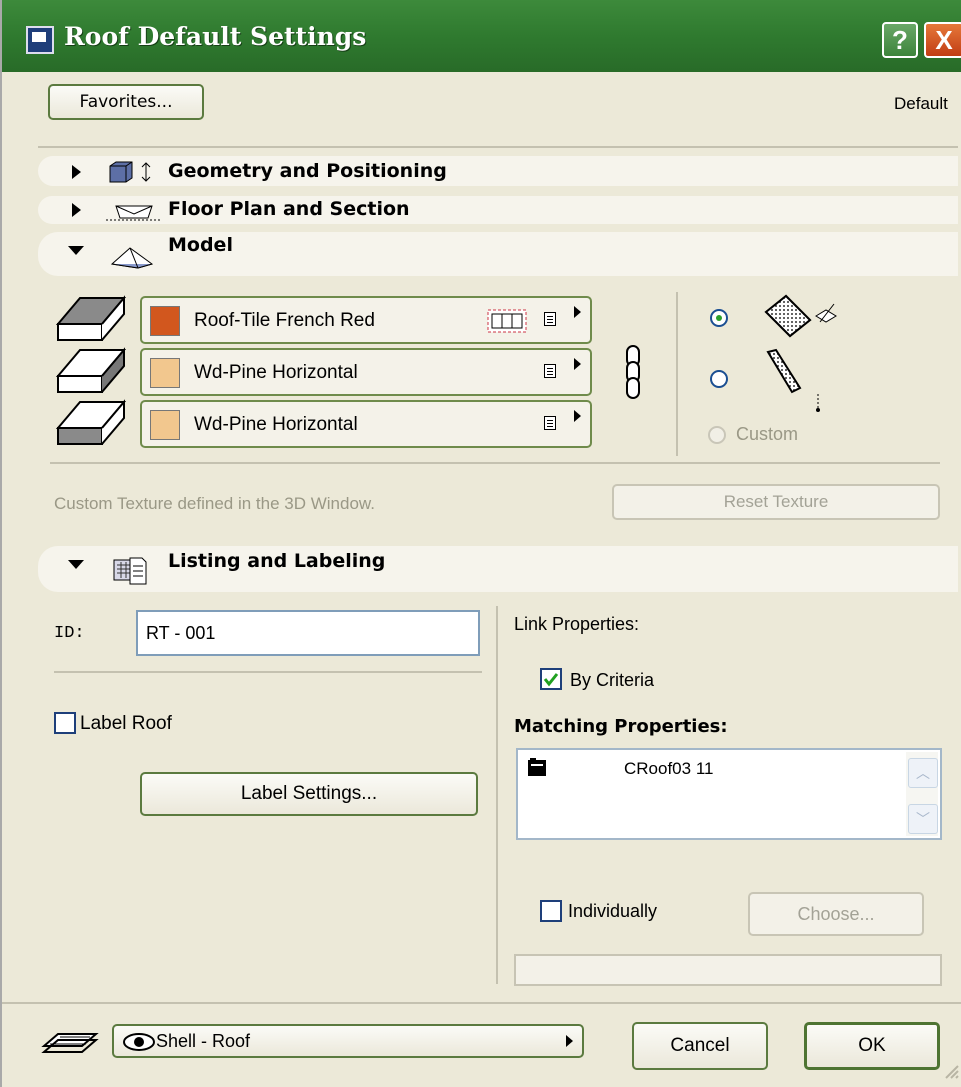 The width and height of the screenshot is (961, 1087). I want to click on link-properties-label: Link Properties:, so click(577, 624).